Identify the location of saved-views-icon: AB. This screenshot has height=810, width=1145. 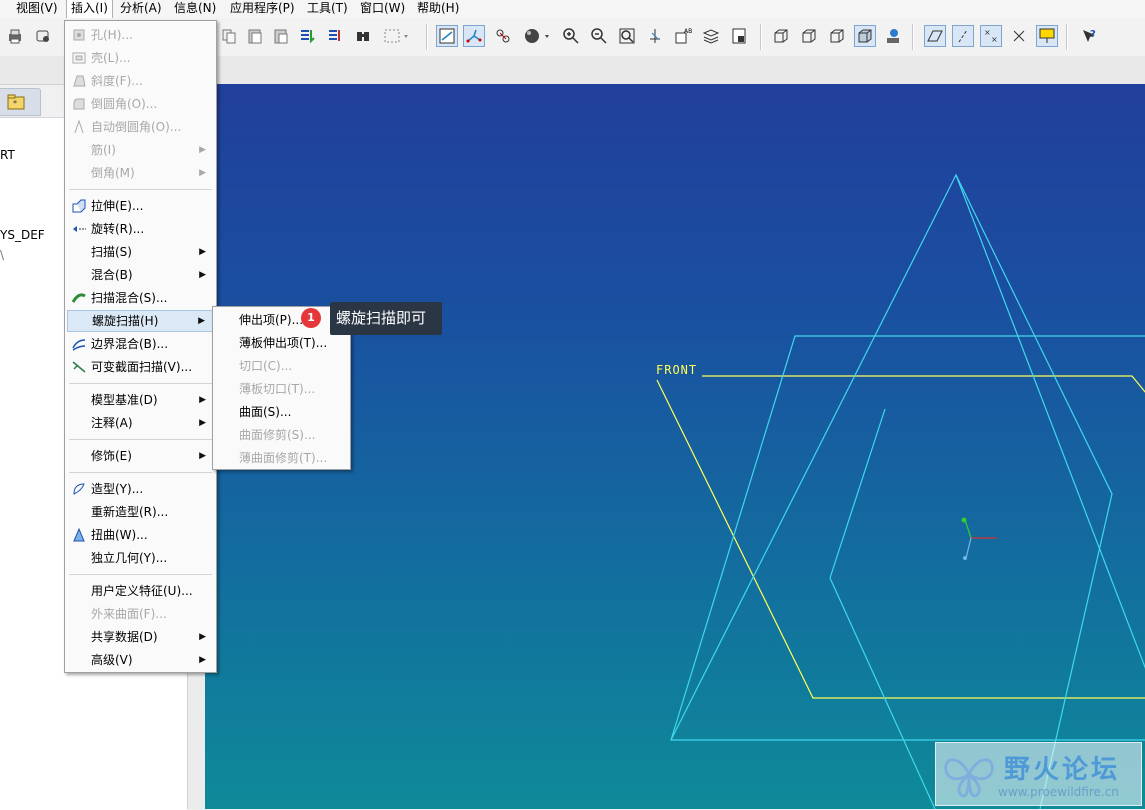
(683, 36).